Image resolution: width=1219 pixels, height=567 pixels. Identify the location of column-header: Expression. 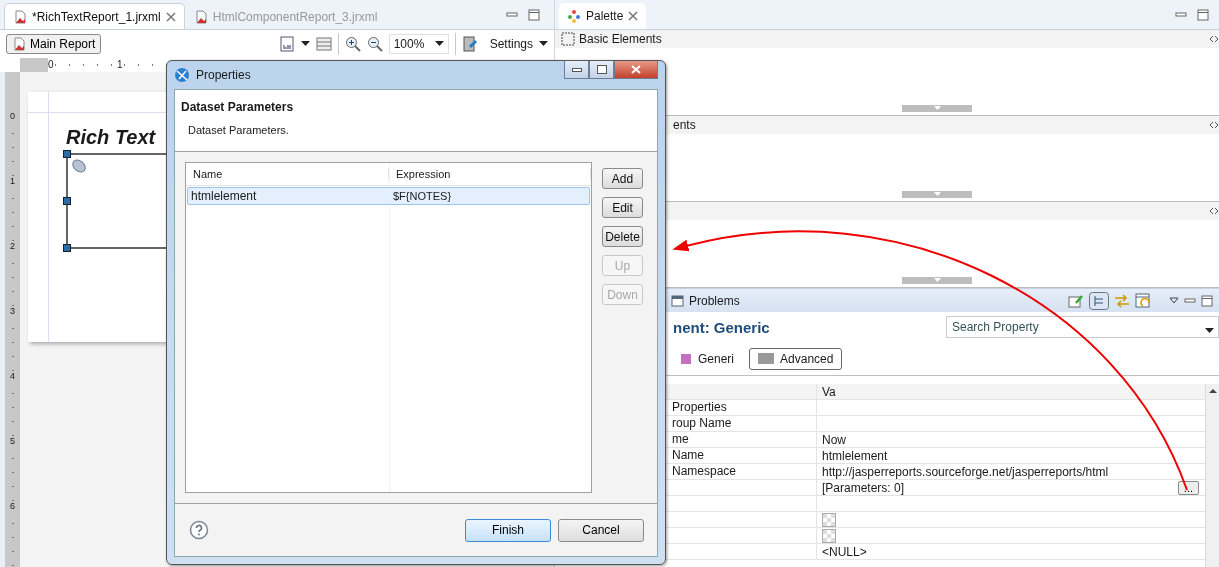
(490, 174).